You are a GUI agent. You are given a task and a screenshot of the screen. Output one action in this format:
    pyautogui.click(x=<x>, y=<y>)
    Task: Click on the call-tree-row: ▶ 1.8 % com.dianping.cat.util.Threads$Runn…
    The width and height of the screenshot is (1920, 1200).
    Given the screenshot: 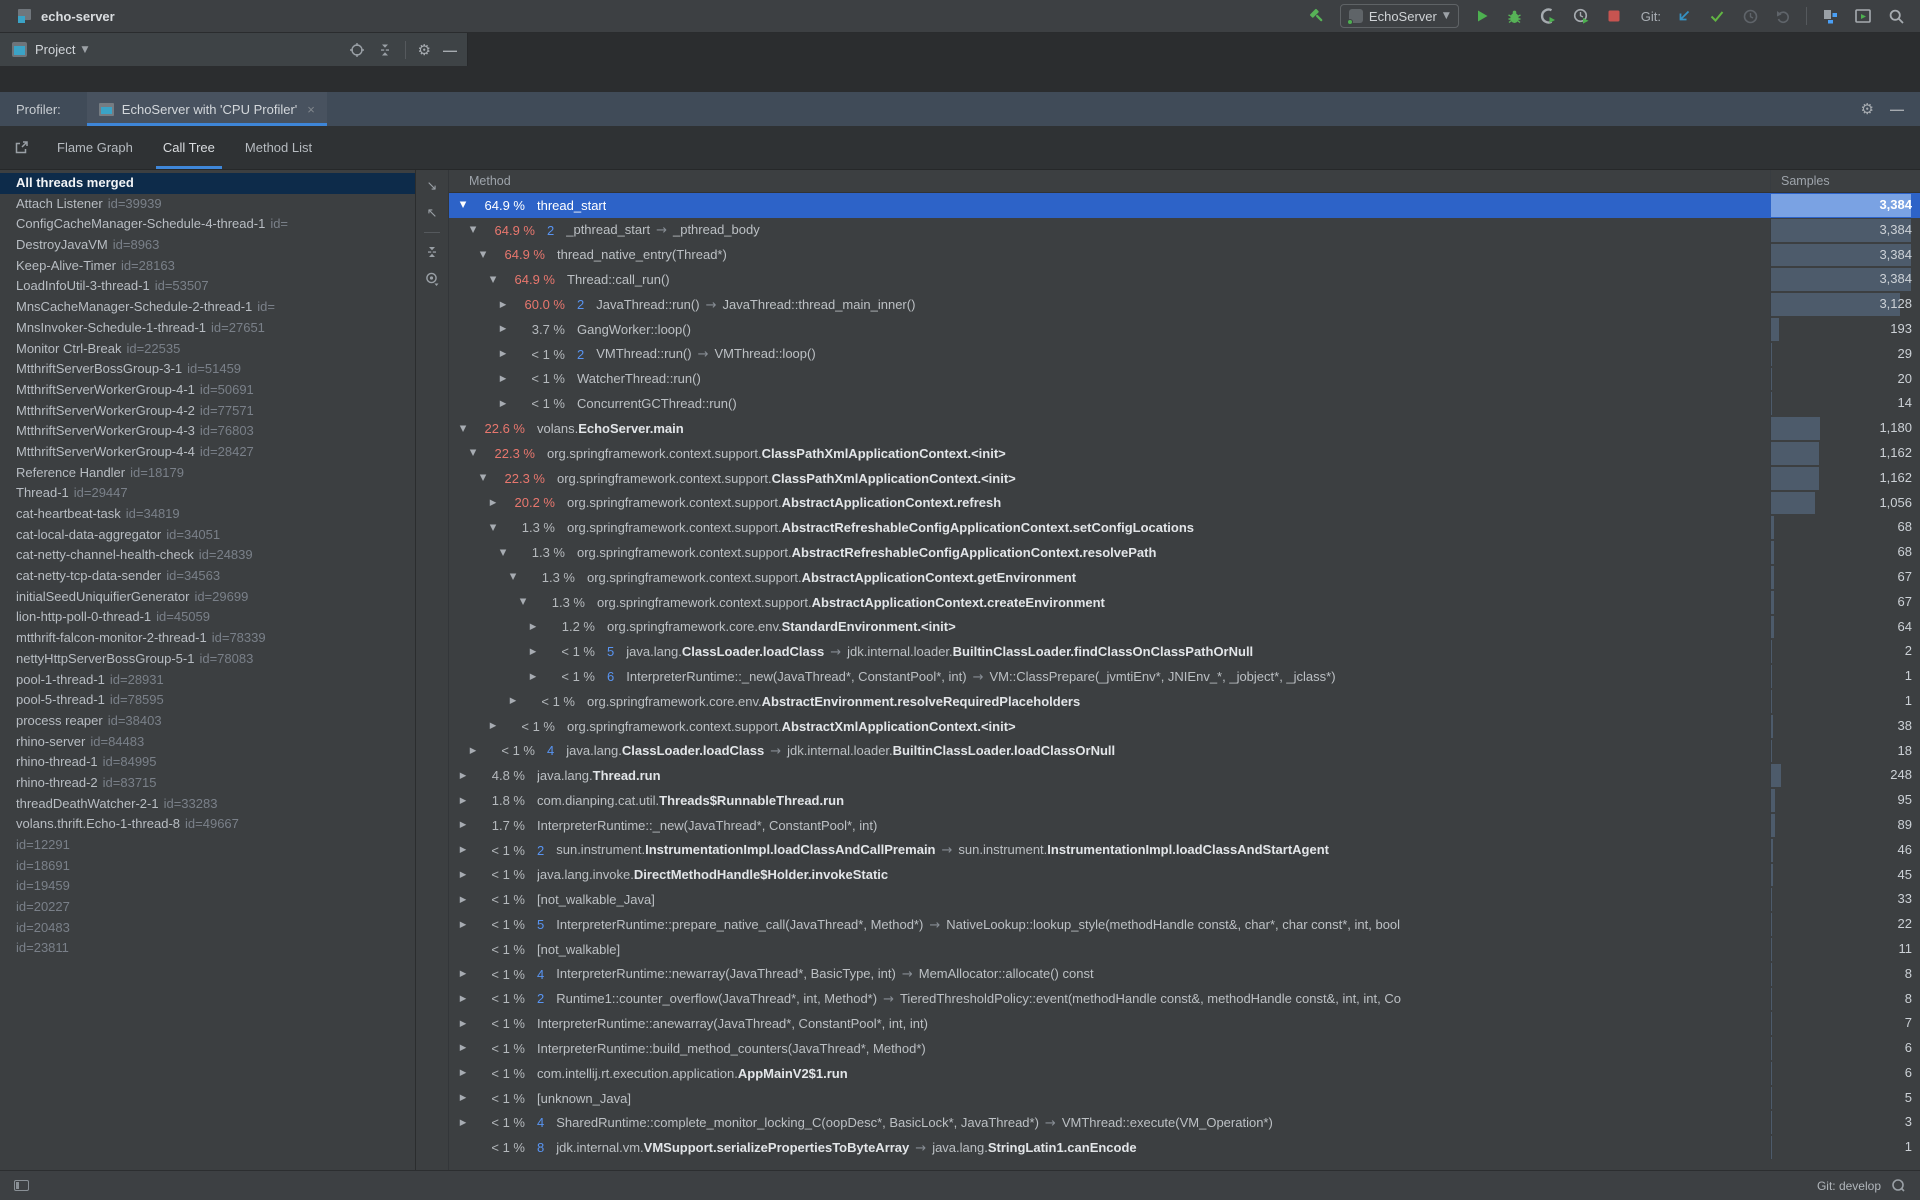 What is the action you would take?
    pyautogui.click(x=1184, y=800)
    